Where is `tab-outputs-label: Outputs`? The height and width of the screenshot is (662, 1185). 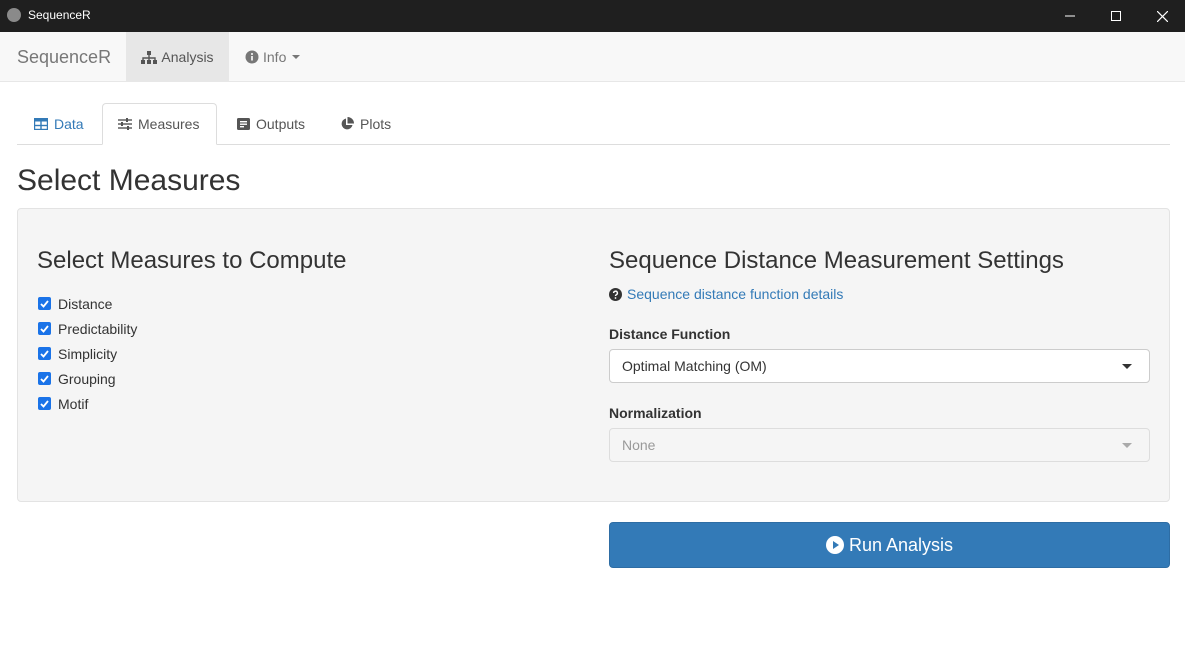 tab-outputs-label: Outputs is located at coordinates (281, 124).